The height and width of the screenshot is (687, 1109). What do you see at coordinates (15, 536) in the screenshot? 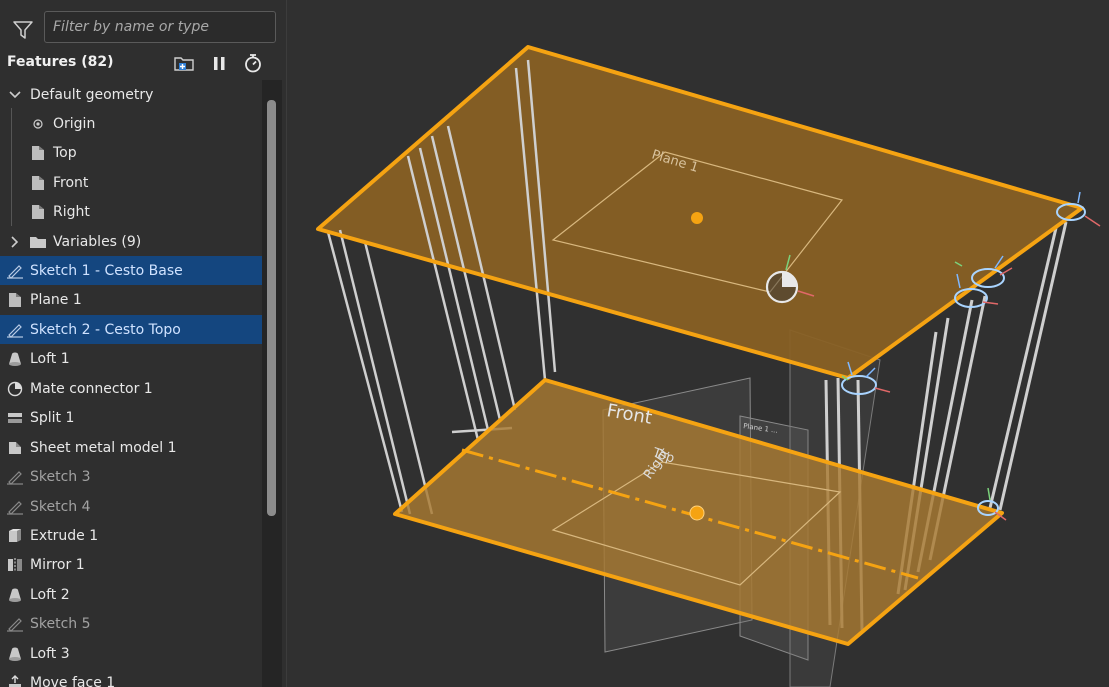
I see `extrude-icon` at bounding box center [15, 536].